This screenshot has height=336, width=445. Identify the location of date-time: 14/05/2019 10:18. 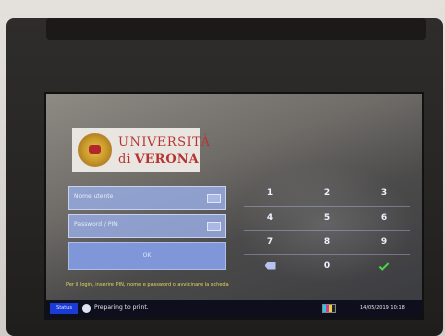
(382, 308).